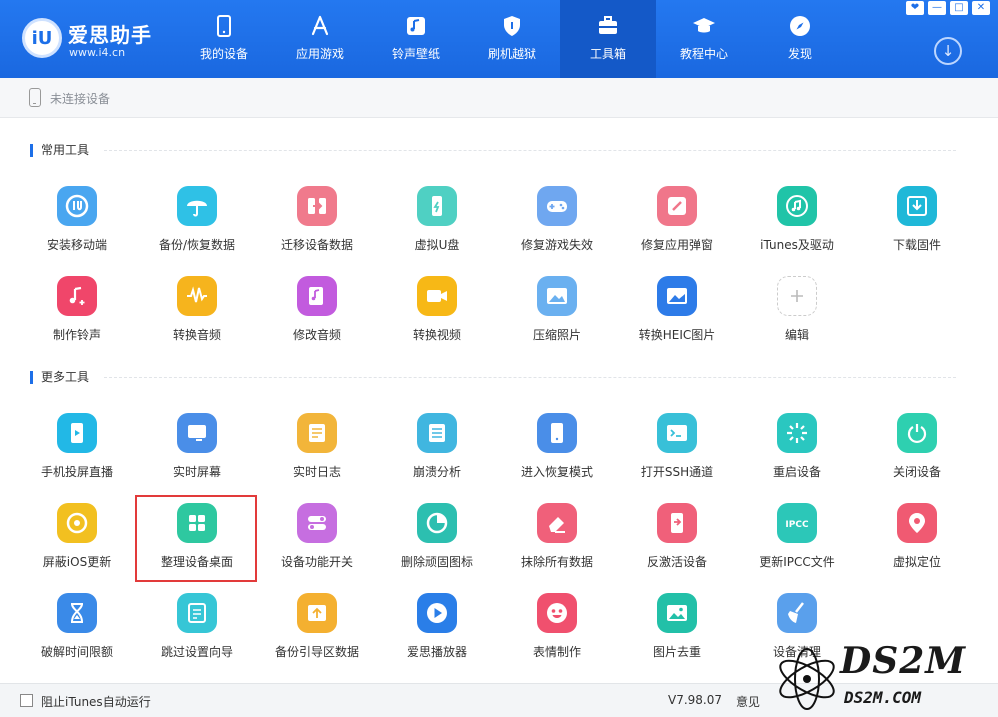 The image size is (998, 717). I want to click on backup-boot-icon, so click(317, 613).